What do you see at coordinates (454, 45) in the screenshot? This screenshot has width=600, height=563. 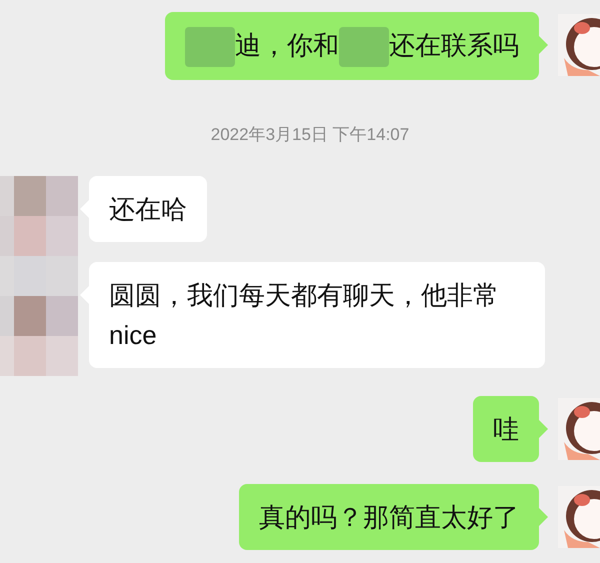 I see `message-text: 还在联系吗` at bounding box center [454, 45].